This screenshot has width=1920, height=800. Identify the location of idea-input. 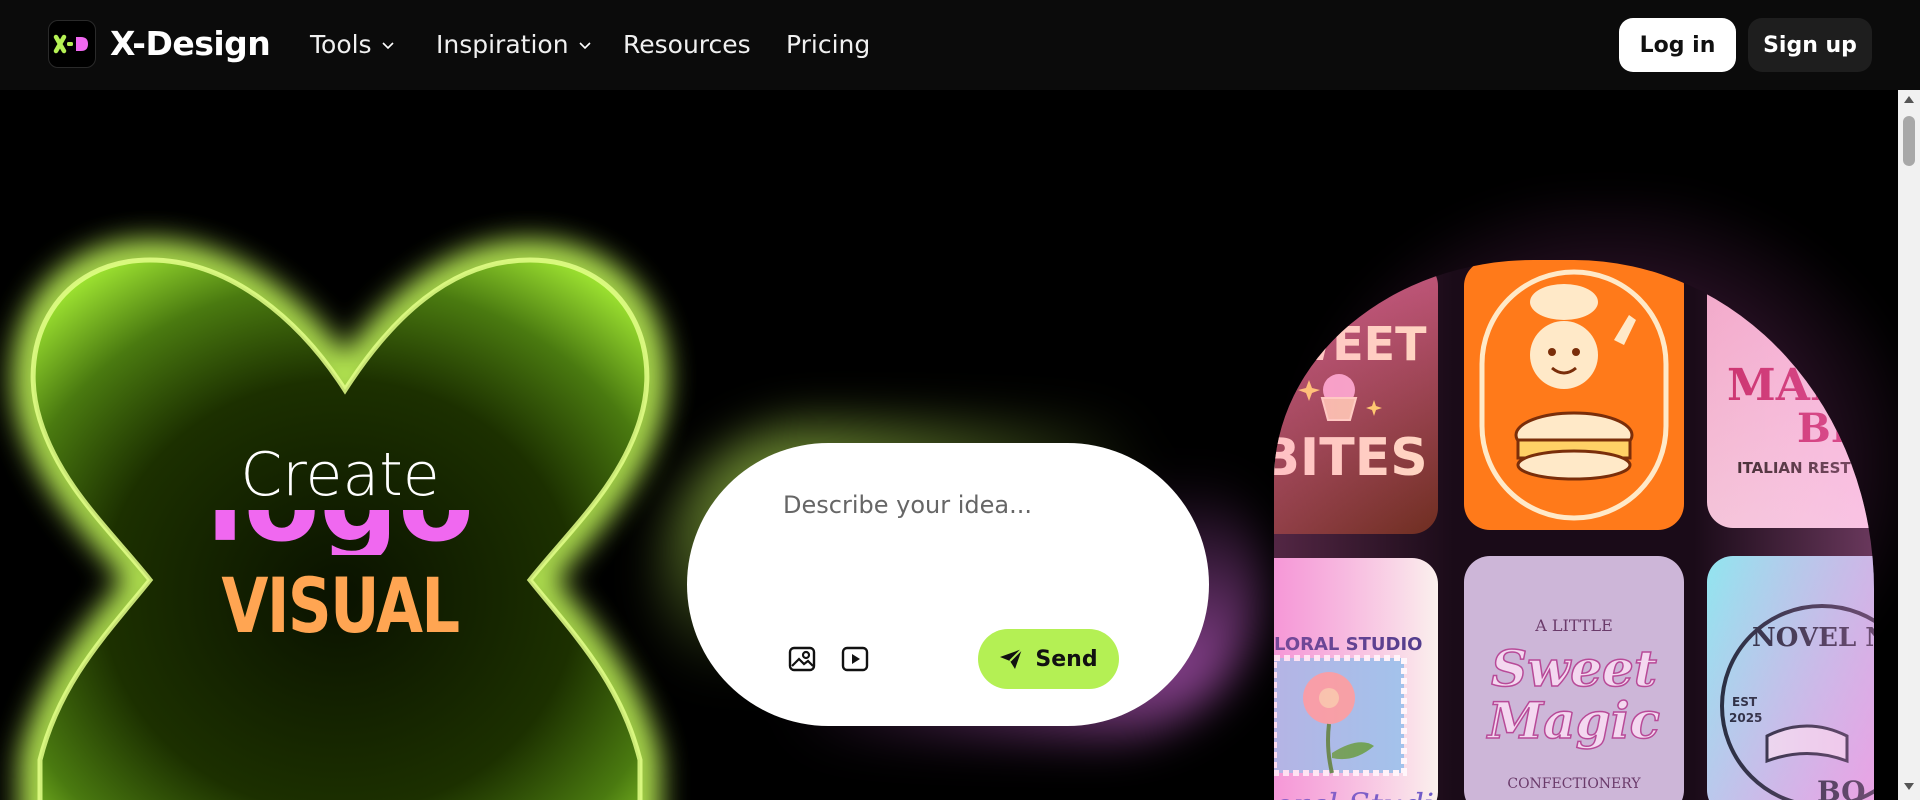
(963, 505).